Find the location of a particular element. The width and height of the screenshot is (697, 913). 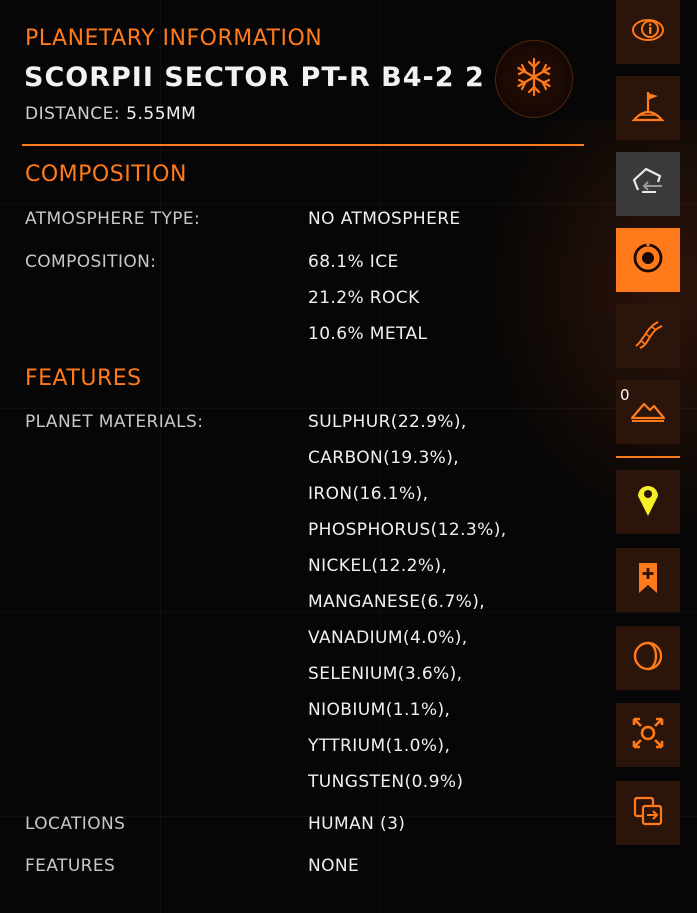

composition-value: 21.2% ROCK is located at coordinates (364, 298).